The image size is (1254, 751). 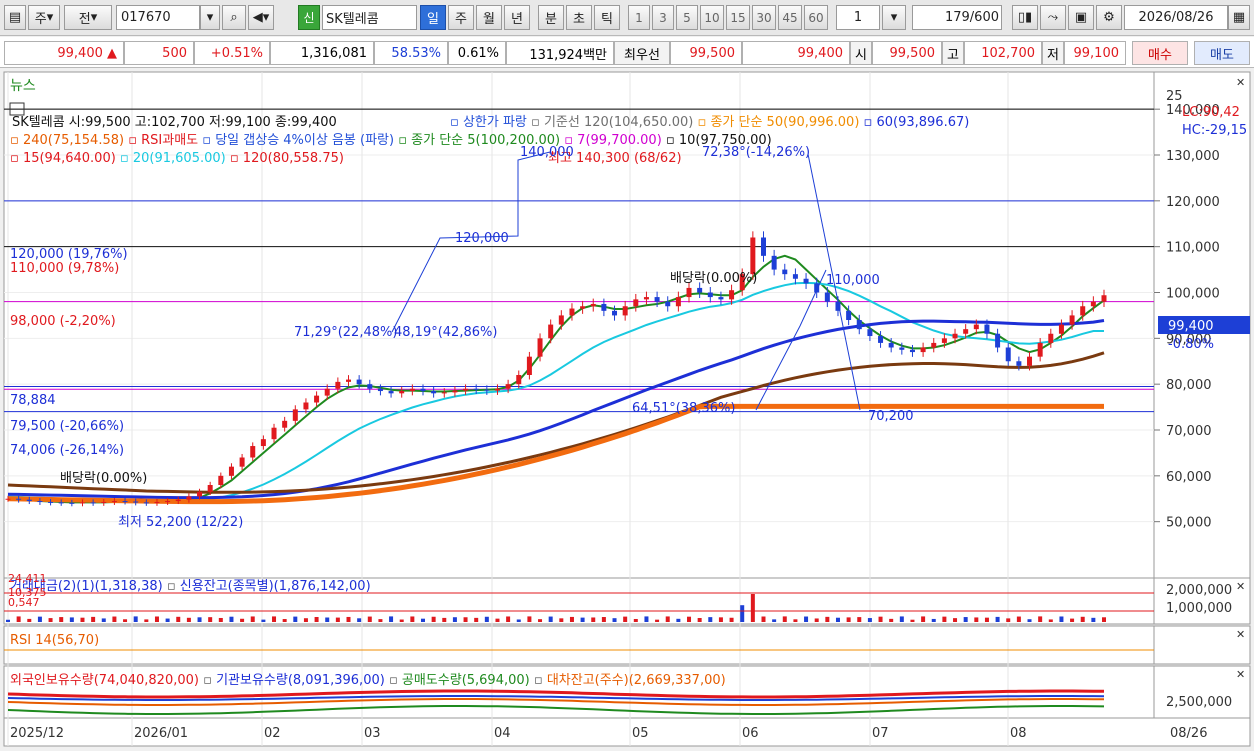 I want to click on gear-icon: ⚙, so click(x=1109, y=17).